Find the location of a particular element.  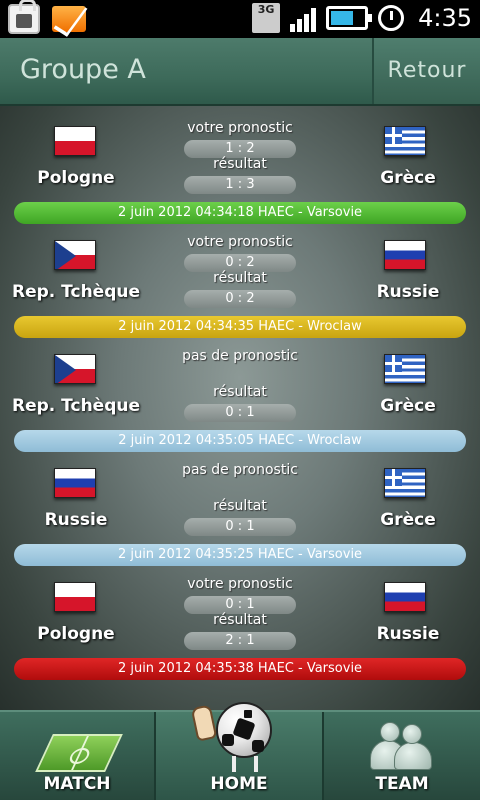

mascot-legs-icon is located at coordinates (245, 764).